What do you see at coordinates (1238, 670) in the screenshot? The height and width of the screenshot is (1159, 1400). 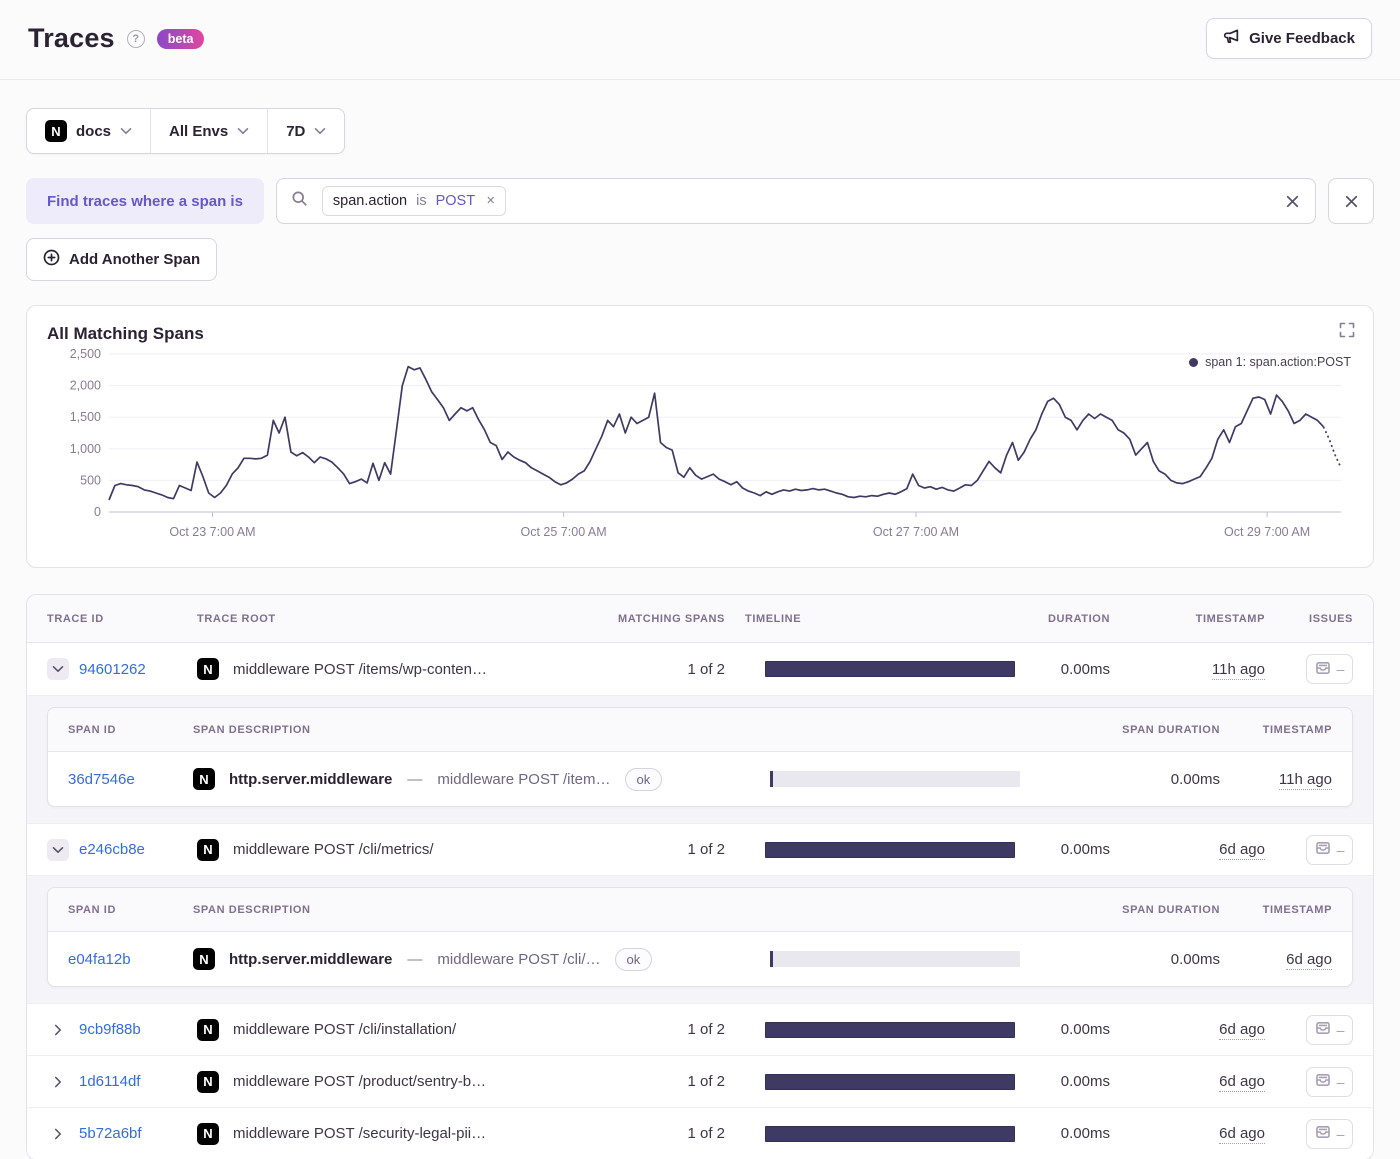 I see `timestamp-value: 11h ago` at bounding box center [1238, 670].